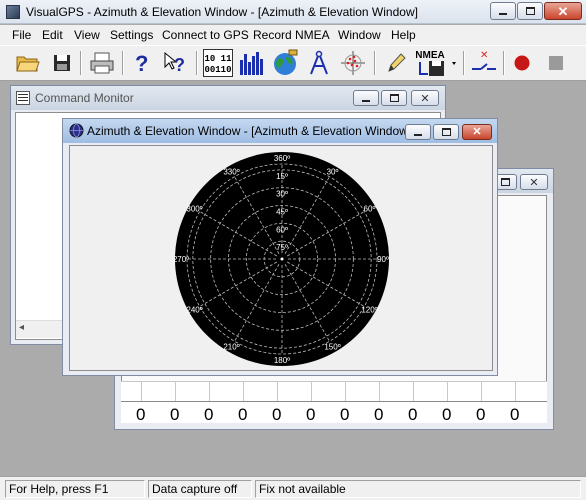 Image resolution: width=586 pixels, height=500 pixels. I want to click on compass-drafting-icon, so click(319, 62).